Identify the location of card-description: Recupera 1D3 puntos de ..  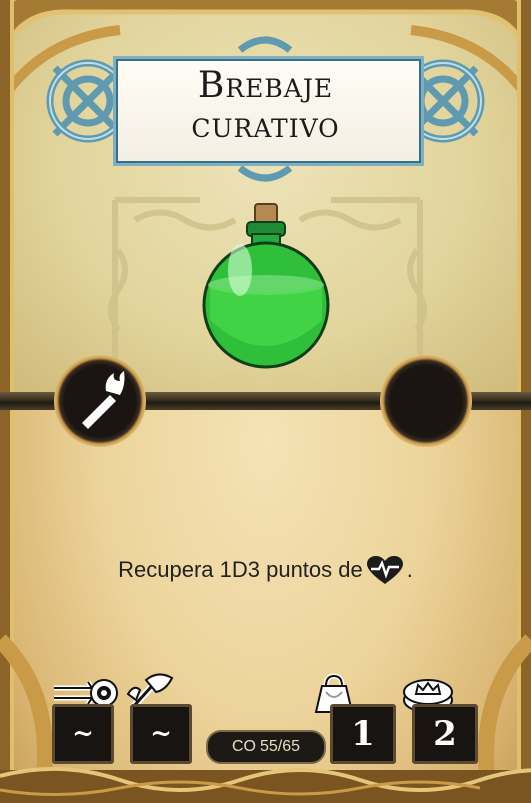
(265, 571).